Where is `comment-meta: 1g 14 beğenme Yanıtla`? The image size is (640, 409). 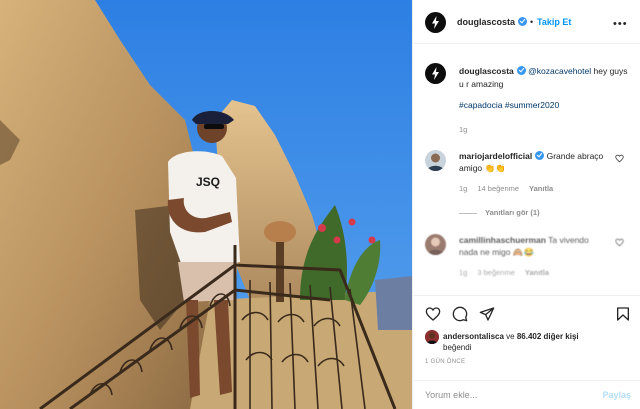 comment-meta: 1g 14 beğenme Yanıtla is located at coordinates (506, 188).